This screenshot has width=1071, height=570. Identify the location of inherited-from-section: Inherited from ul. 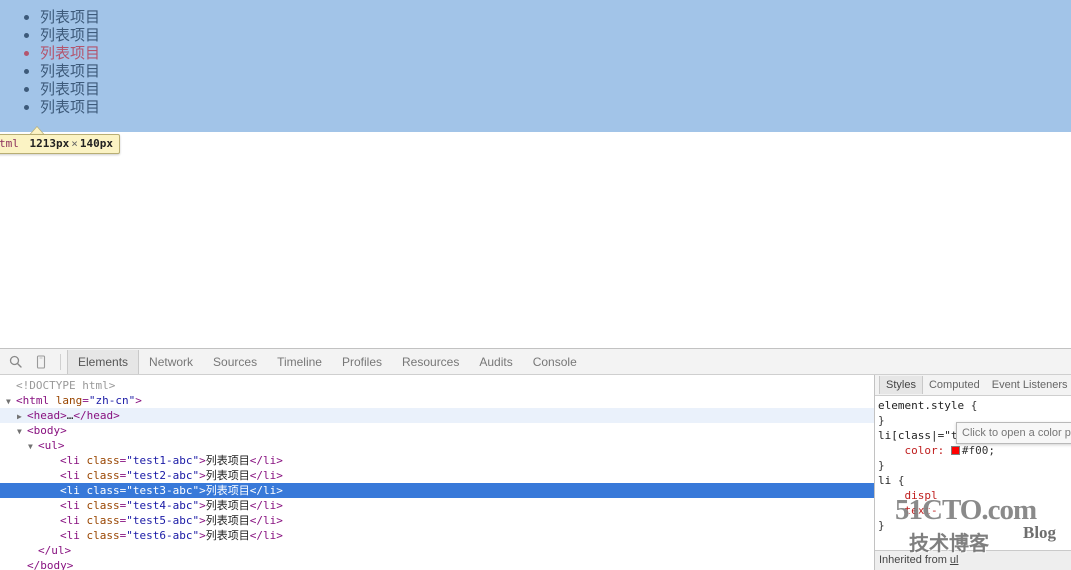
(973, 560).